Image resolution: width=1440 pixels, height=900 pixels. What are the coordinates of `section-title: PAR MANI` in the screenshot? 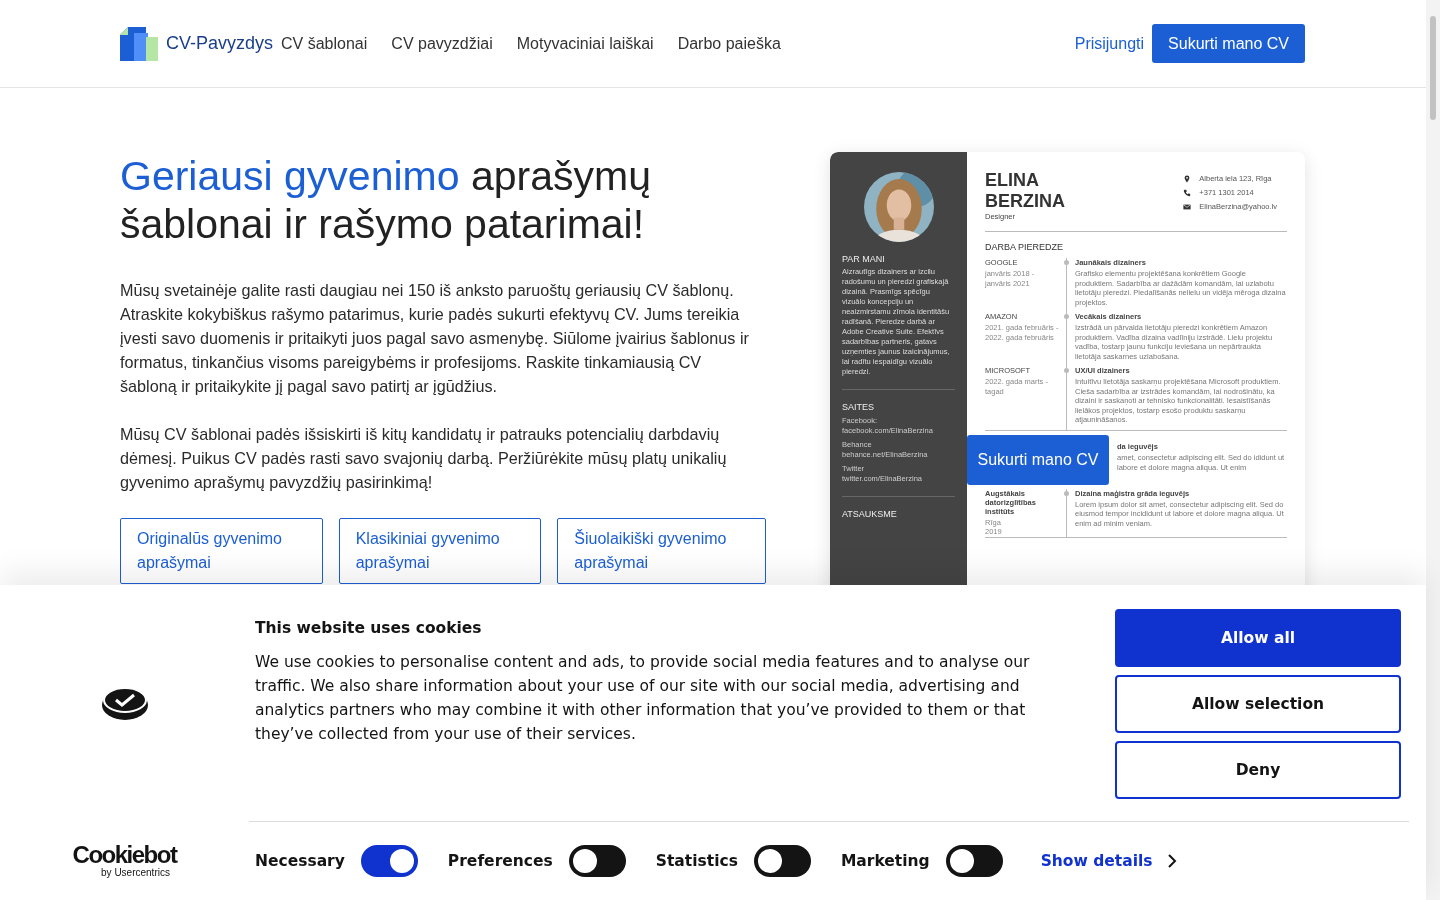 It's located at (864, 259).